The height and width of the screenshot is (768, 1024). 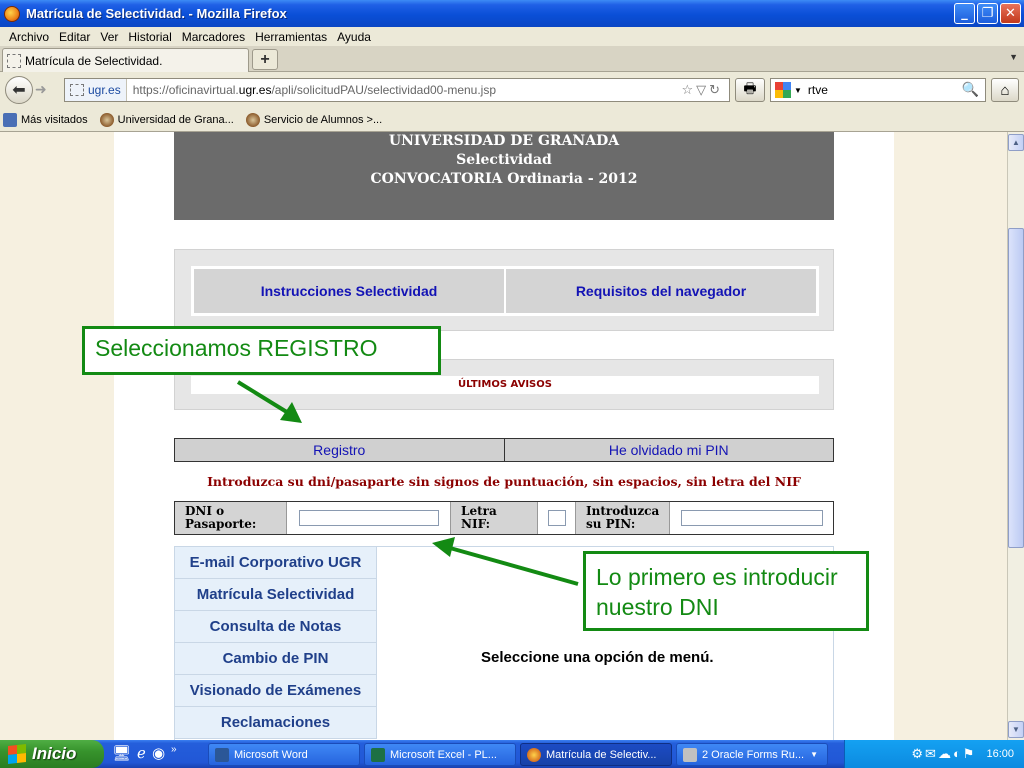 I want to click on bookmark-mas-visitados: Más visitados, so click(x=45, y=119).